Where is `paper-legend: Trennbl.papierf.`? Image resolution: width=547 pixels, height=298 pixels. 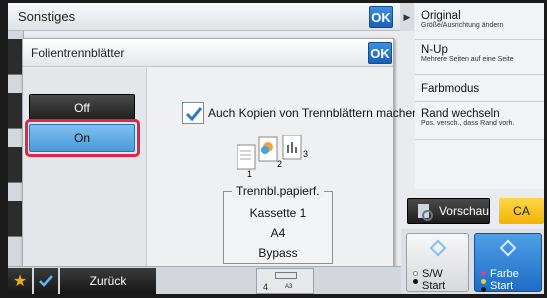 paper-legend: Trennbl.papierf. is located at coordinates (278, 191).